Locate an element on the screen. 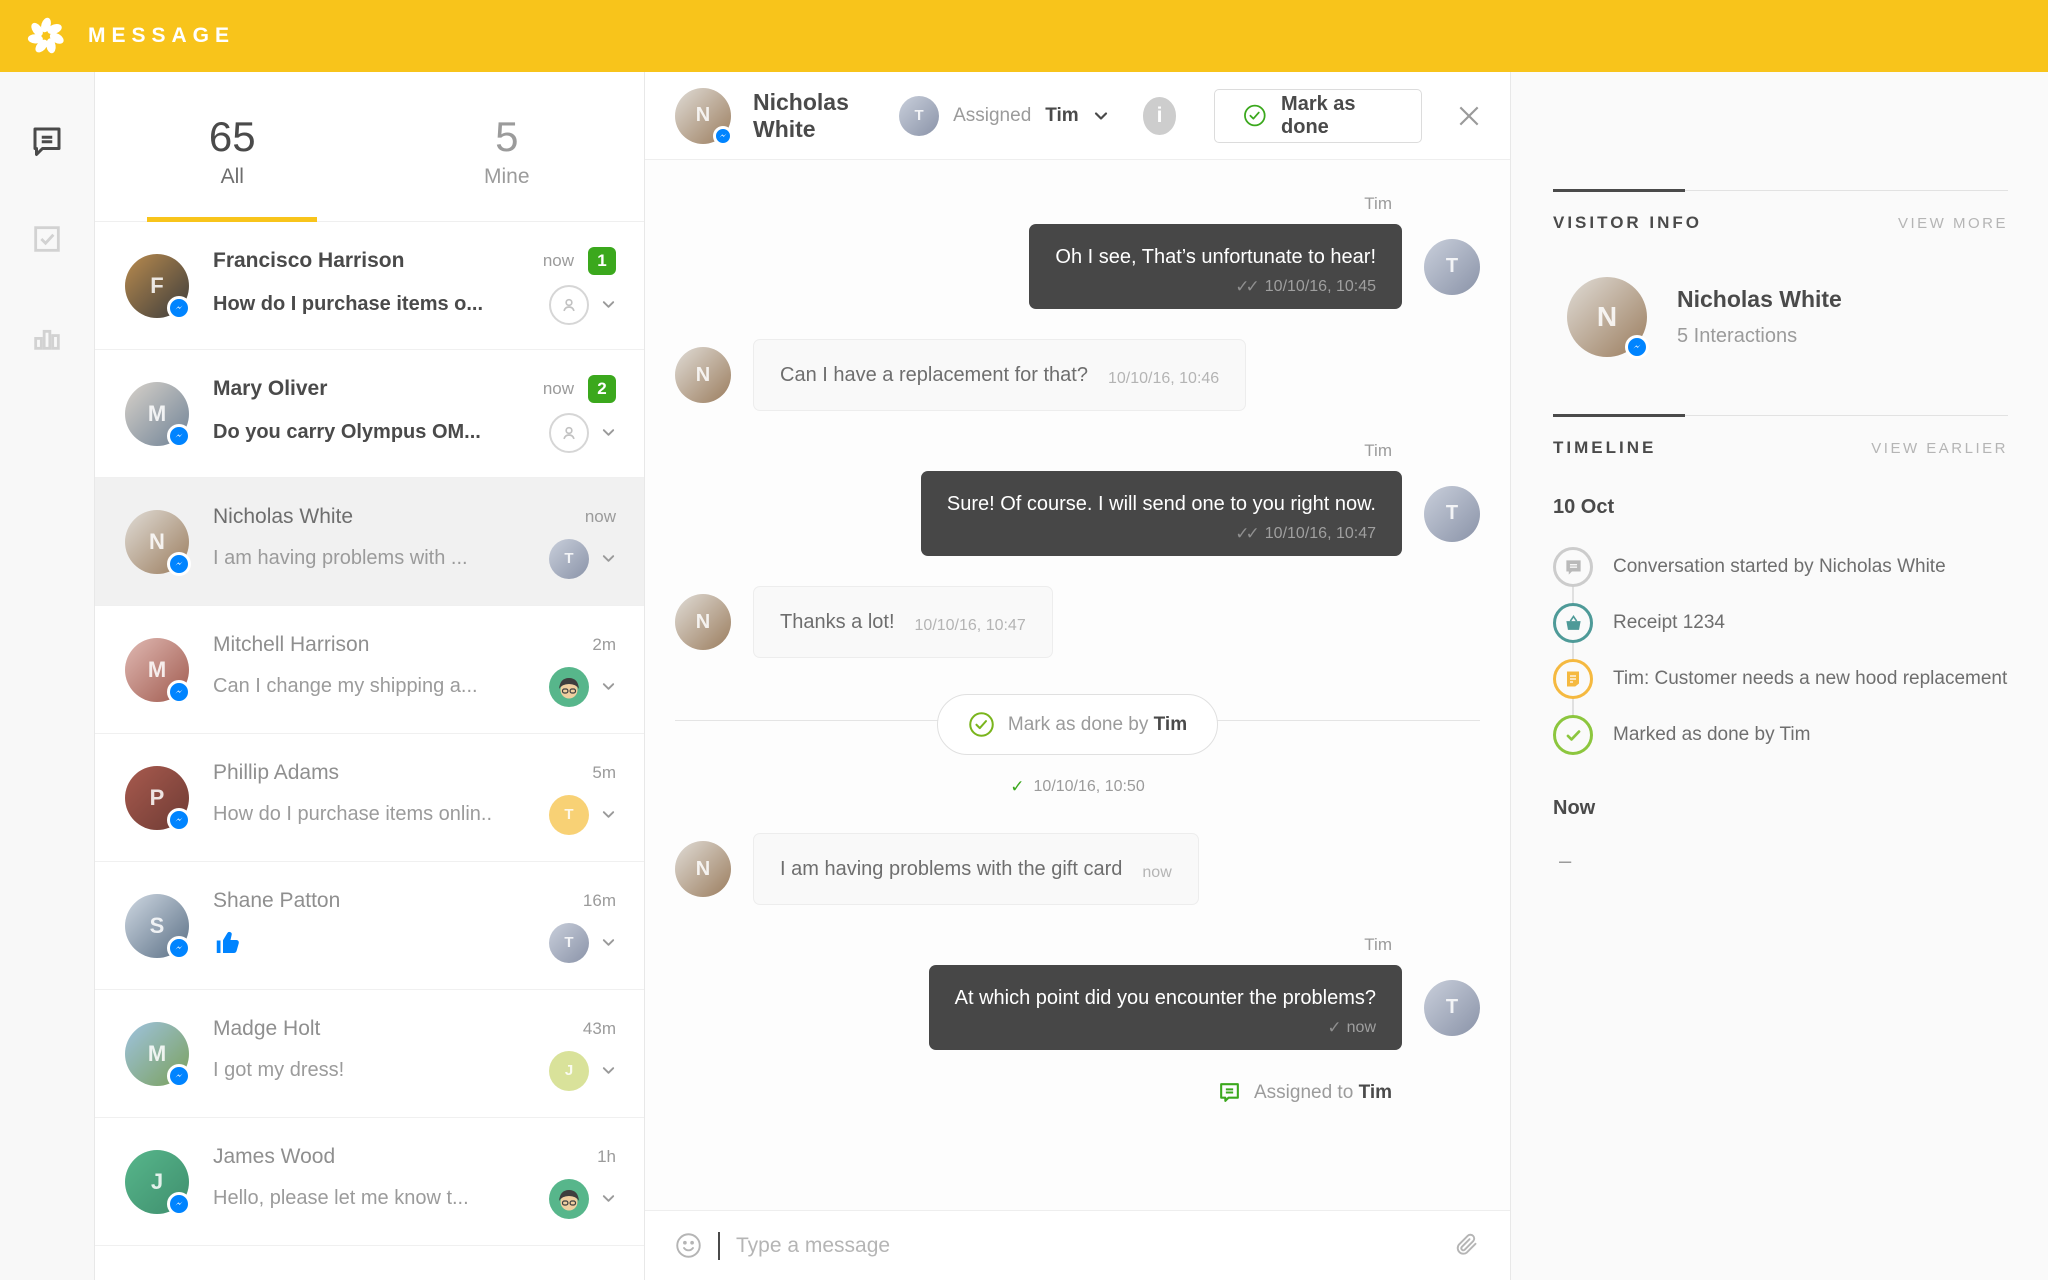 The image size is (2048, 1280). message-text: Oh I see, That’s unfortunate to hear! is located at coordinates (1215, 257).